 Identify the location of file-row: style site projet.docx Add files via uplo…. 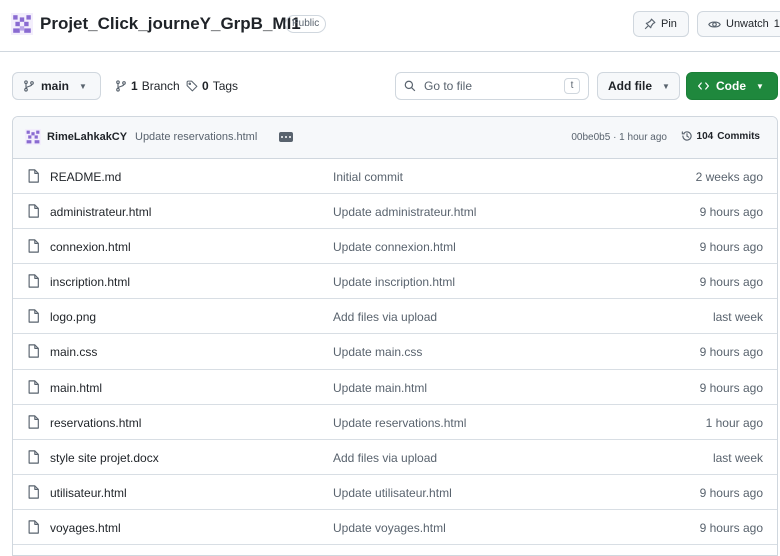
(395, 457).